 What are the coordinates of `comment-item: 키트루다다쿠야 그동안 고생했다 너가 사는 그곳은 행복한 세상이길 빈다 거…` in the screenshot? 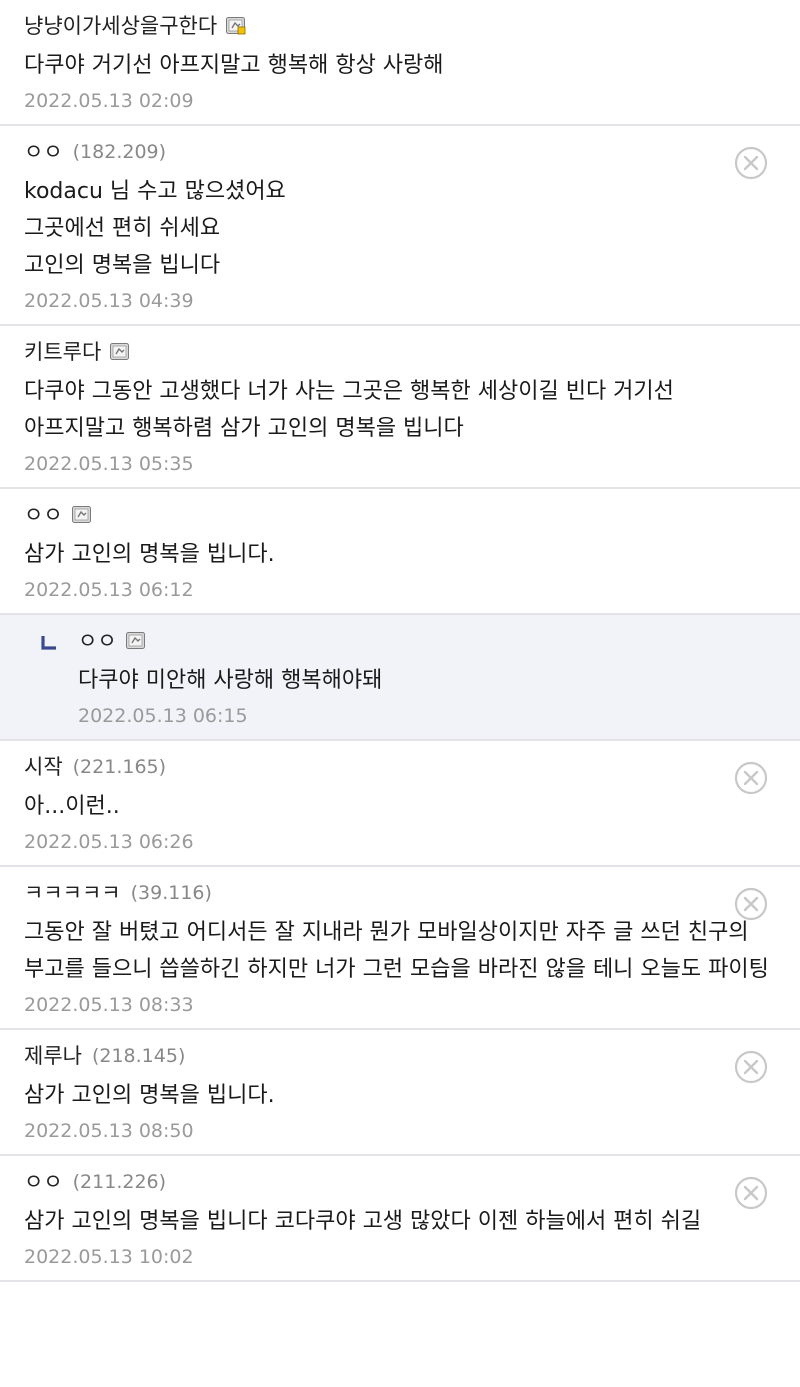 It's located at (400, 407).